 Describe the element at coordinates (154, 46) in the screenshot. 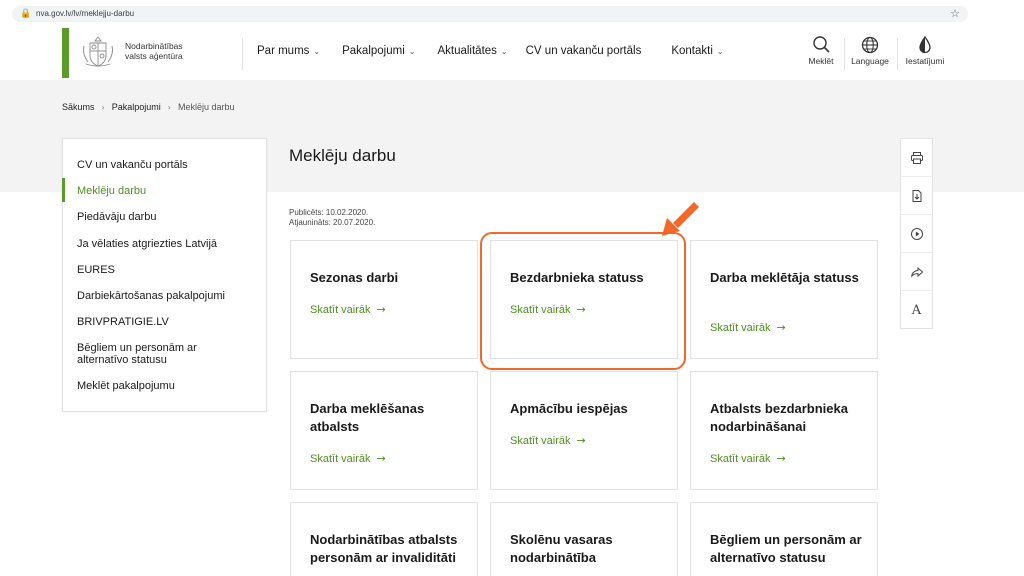

I see `logo-text-line1: Nodarbinātības` at that location.